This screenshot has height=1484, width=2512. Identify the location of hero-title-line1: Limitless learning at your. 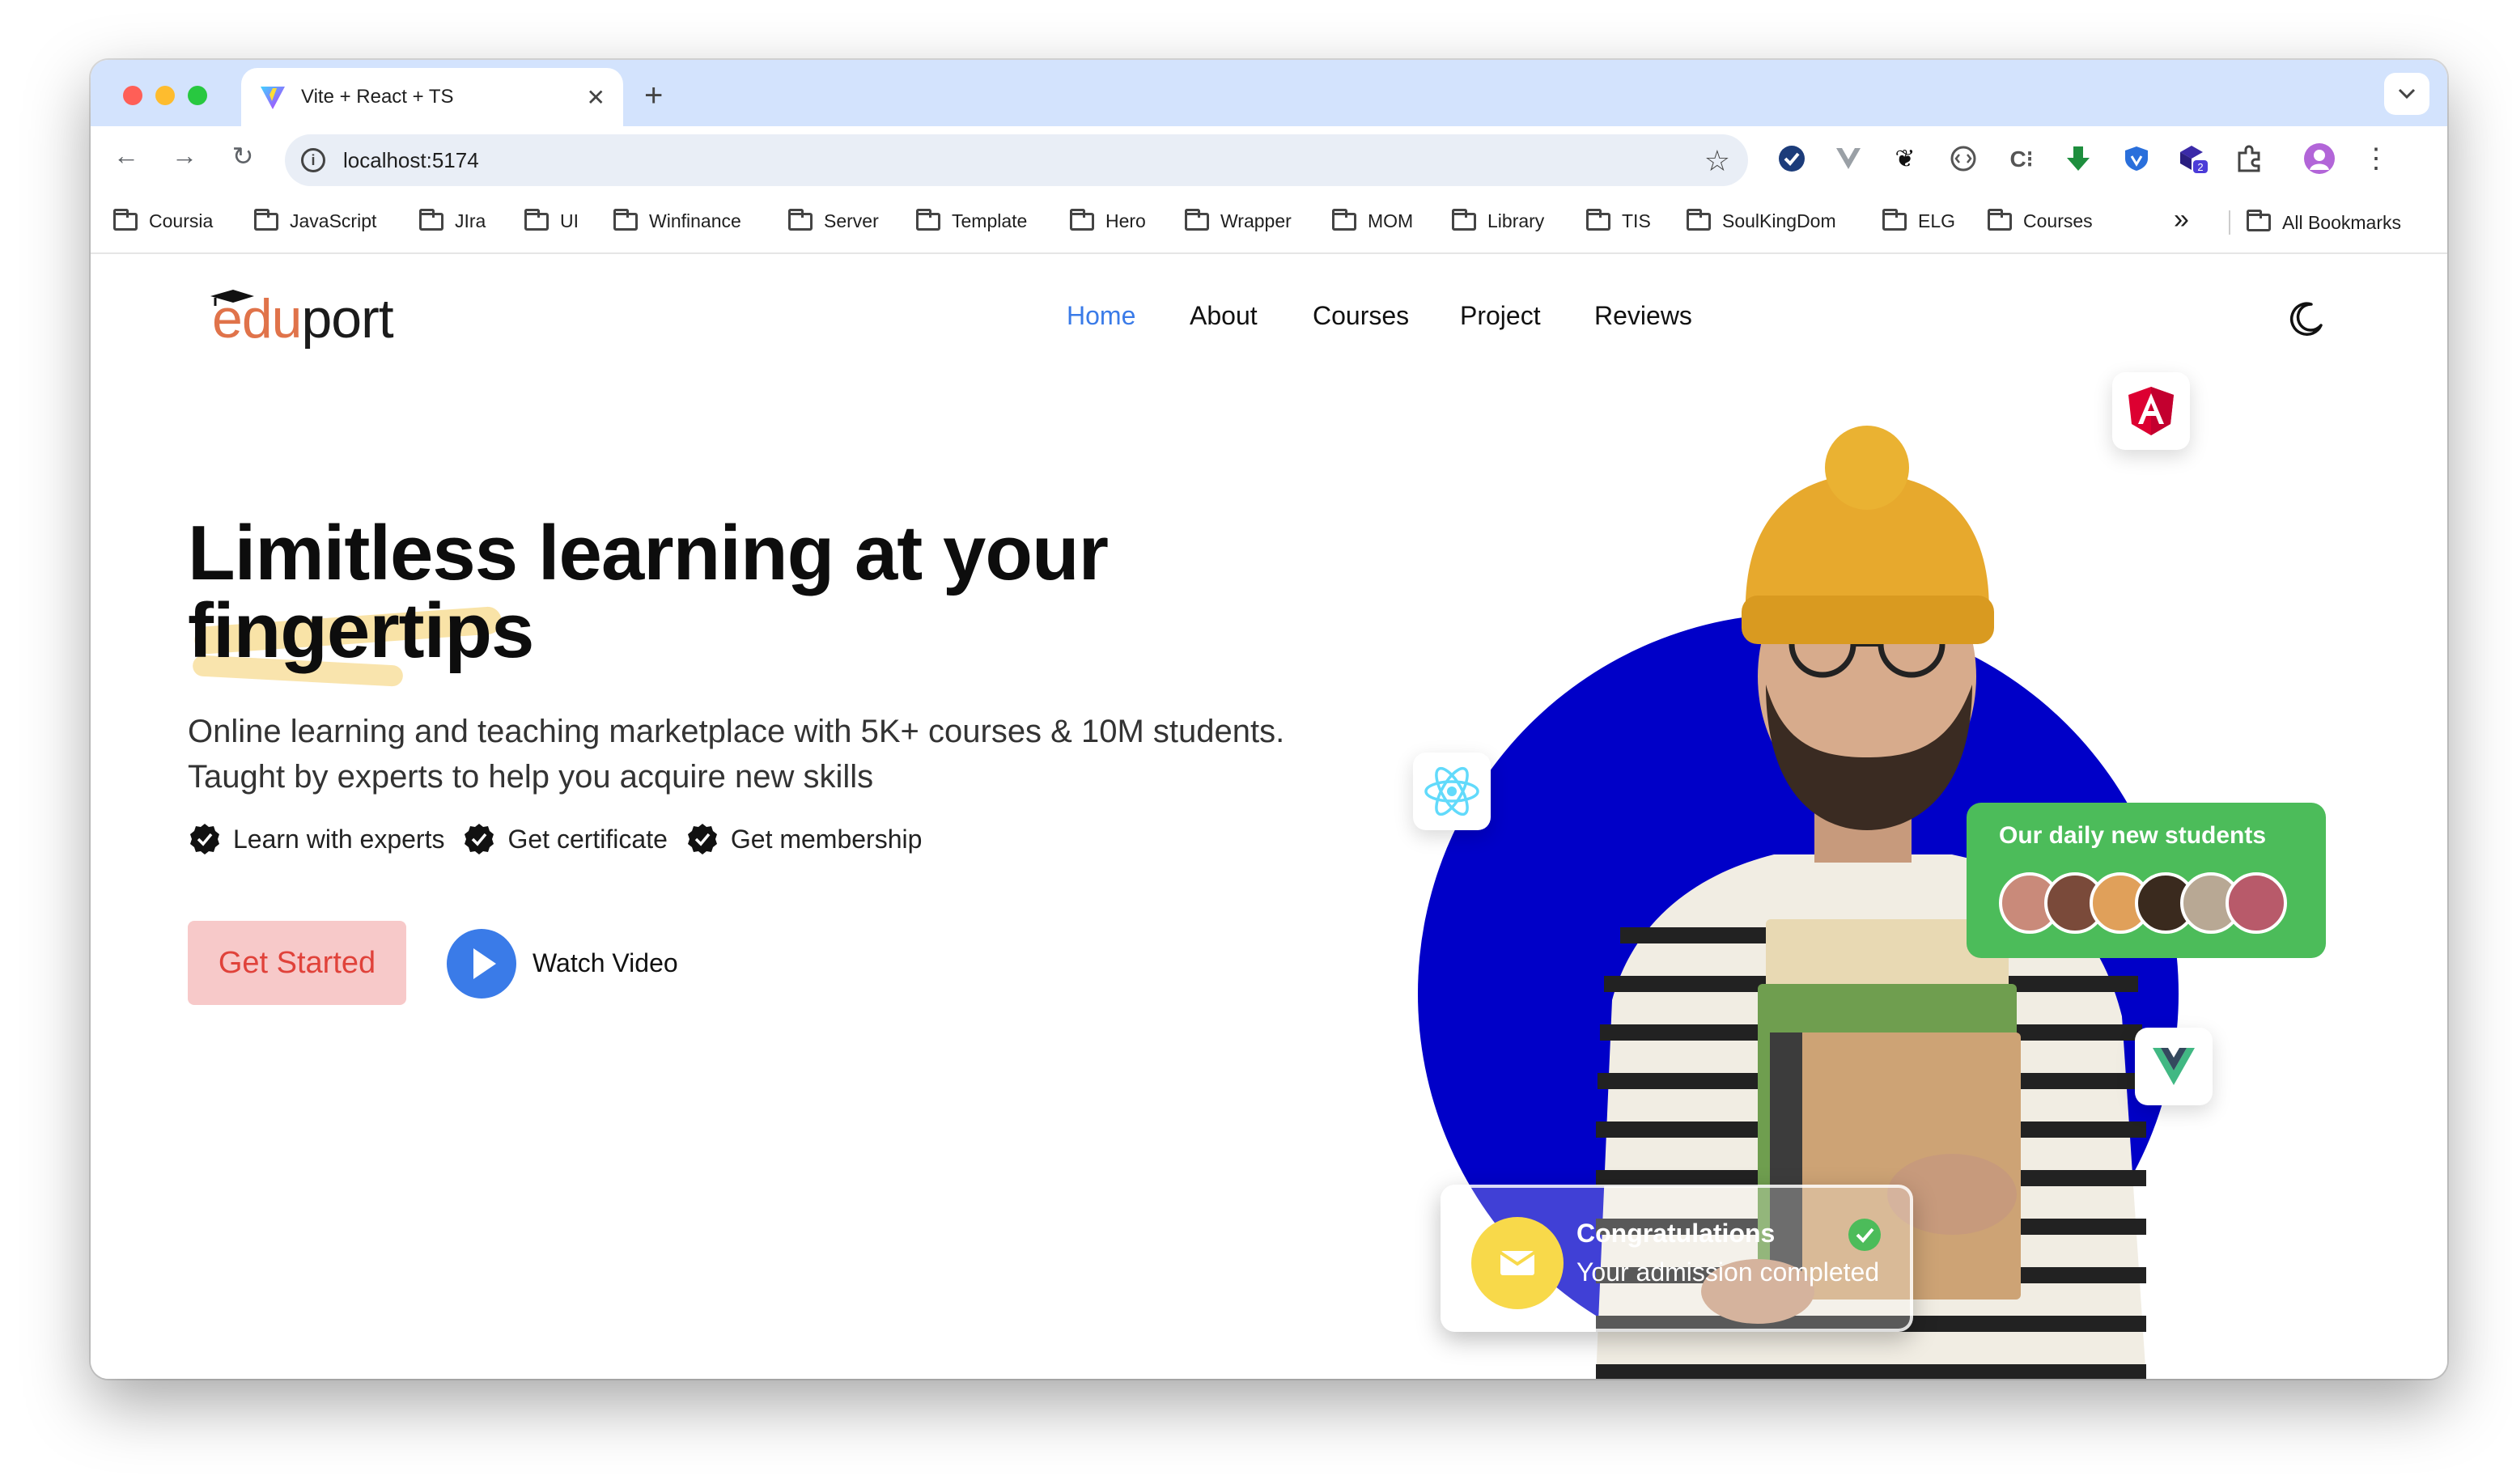
(648, 553).